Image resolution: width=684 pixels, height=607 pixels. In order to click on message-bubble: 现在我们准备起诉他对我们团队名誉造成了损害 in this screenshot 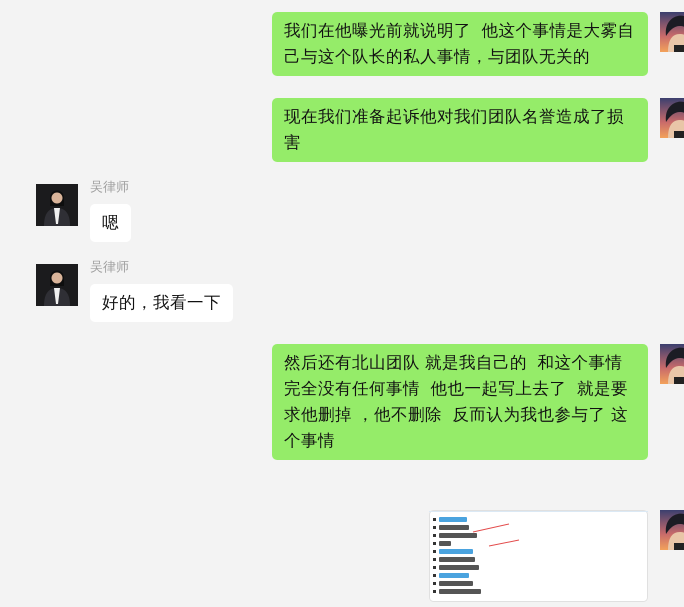, I will do `click(460, 130)`.